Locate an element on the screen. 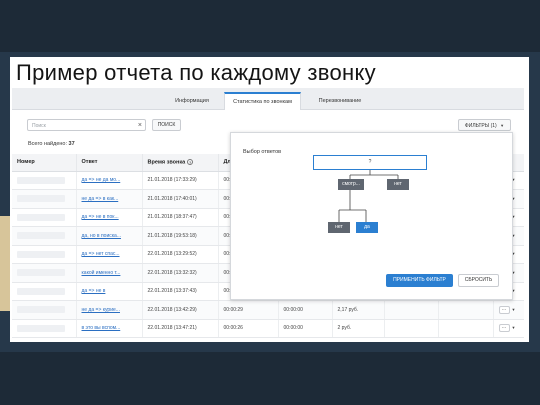  slide-title: Пример отчета по каждому звонку is located at coordinates (196, 72).